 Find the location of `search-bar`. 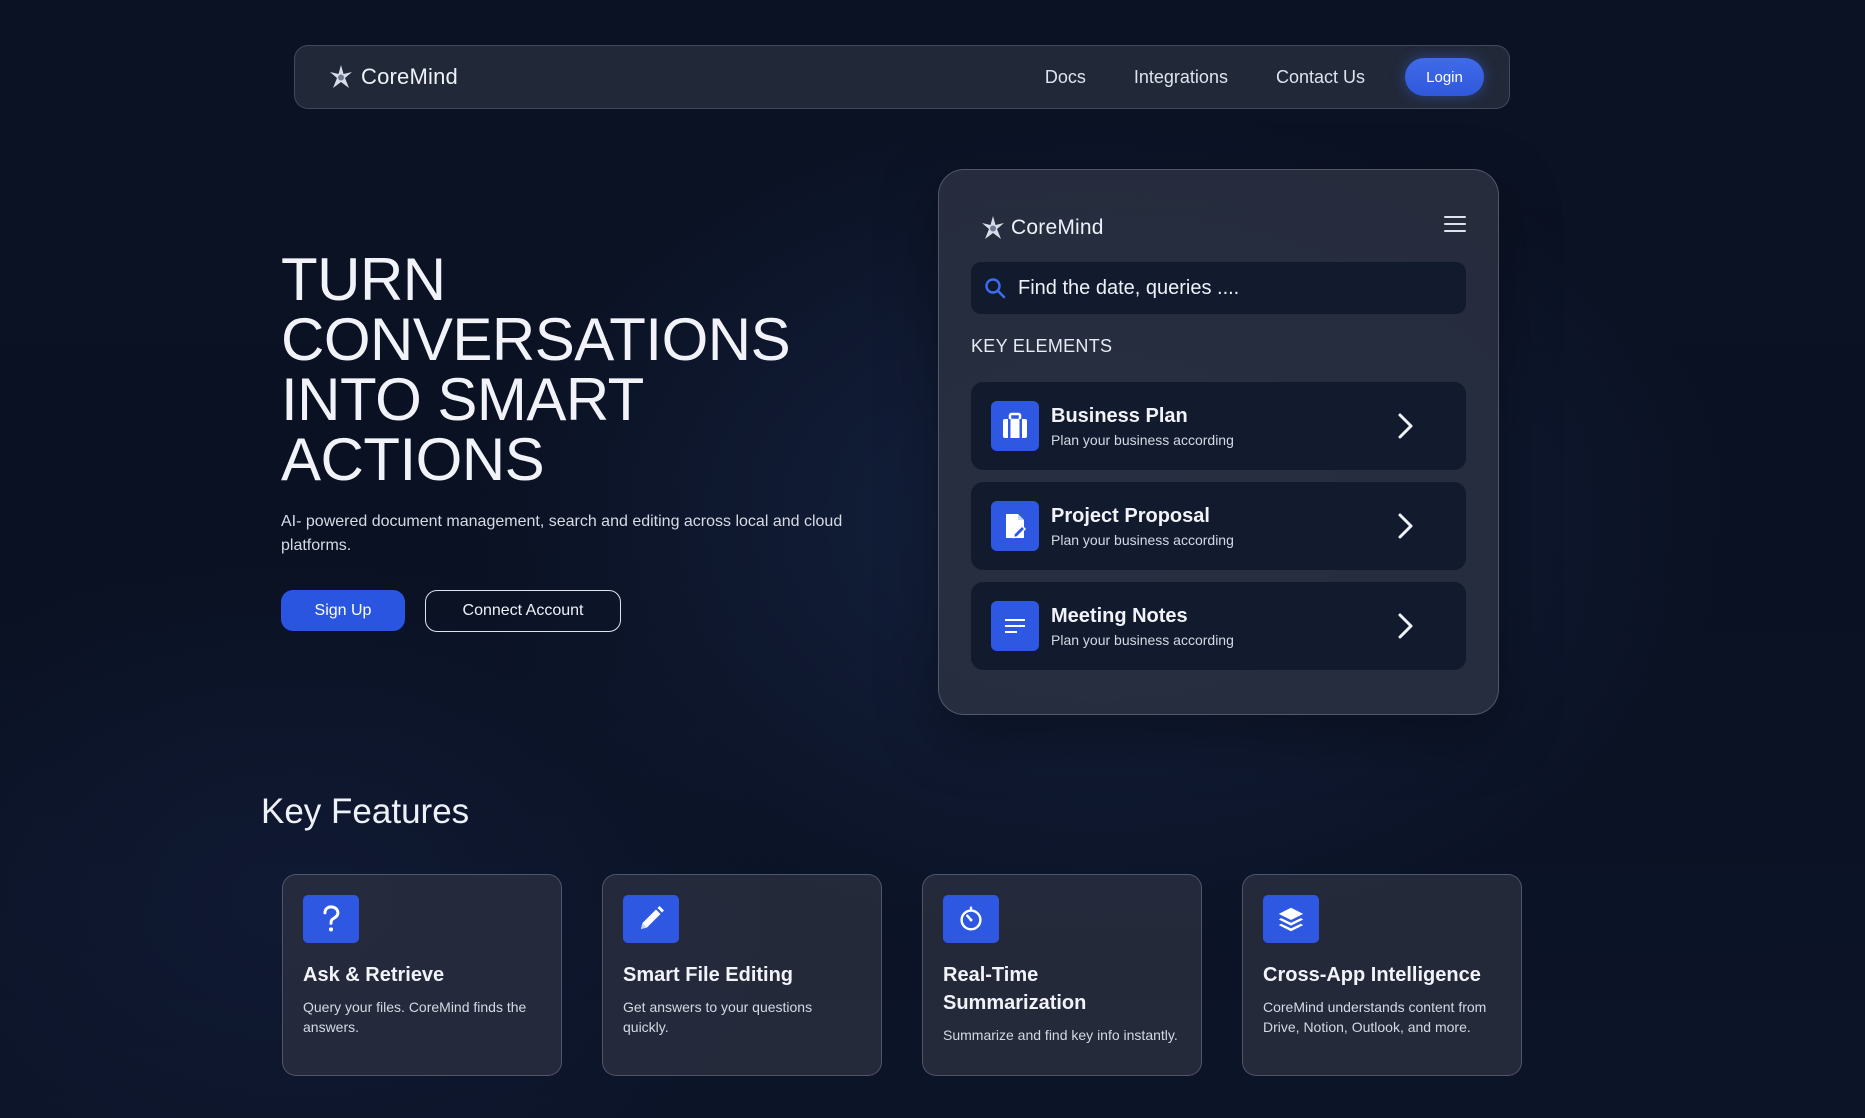

search-bar is located at coordinates (1218, 288).